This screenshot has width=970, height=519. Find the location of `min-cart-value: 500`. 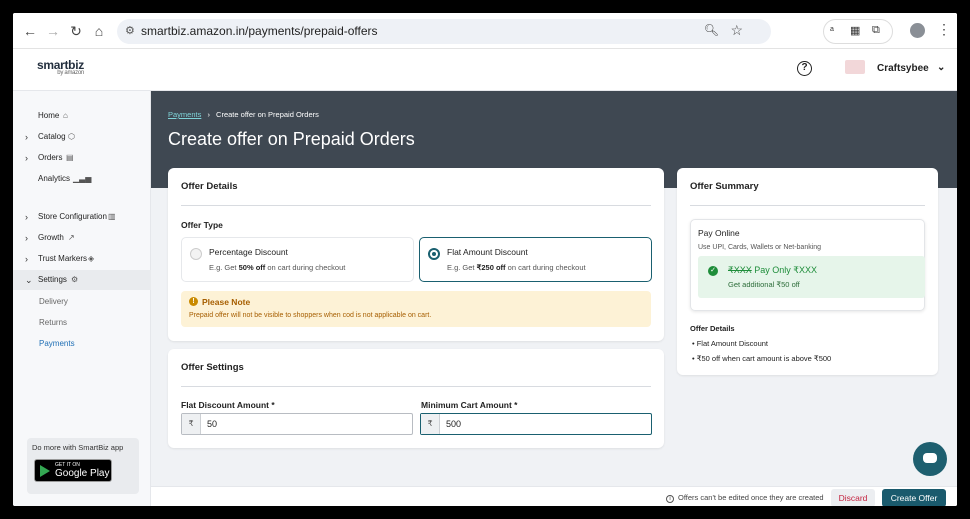

min-cart-value: 500 is located at coordinates (453, 424).